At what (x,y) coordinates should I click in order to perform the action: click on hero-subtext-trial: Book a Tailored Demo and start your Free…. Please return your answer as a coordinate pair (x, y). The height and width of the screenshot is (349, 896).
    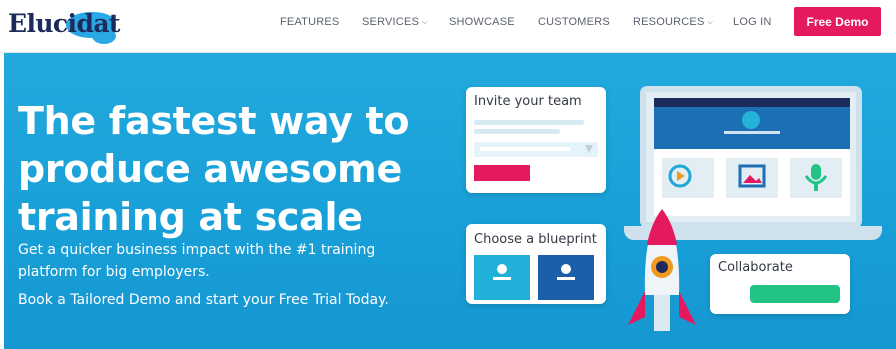
    Looking at the image, I should click on (203, 300).